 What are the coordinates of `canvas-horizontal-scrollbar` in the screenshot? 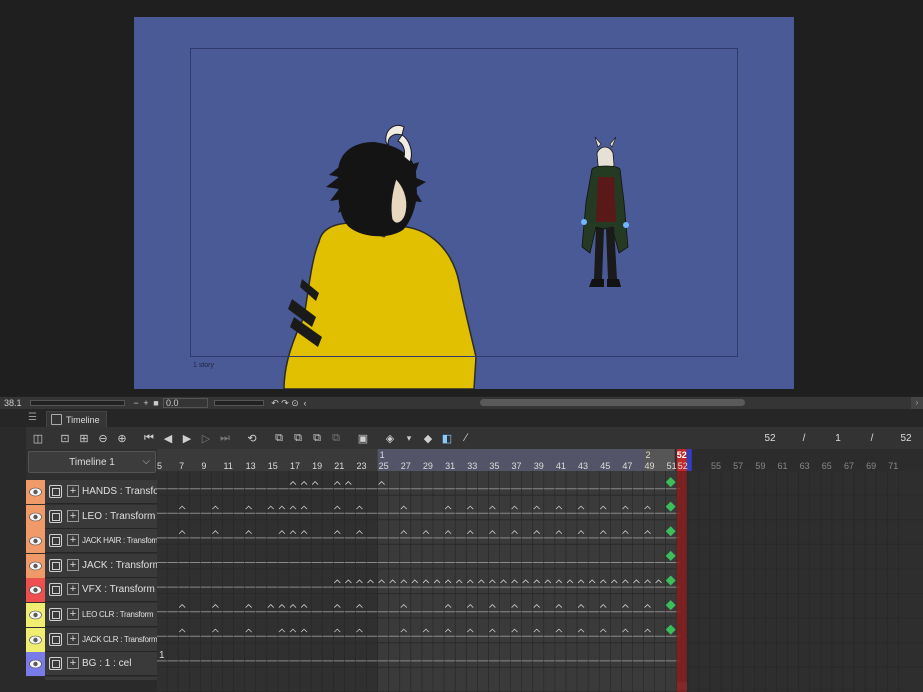 It's located at (612, 402).